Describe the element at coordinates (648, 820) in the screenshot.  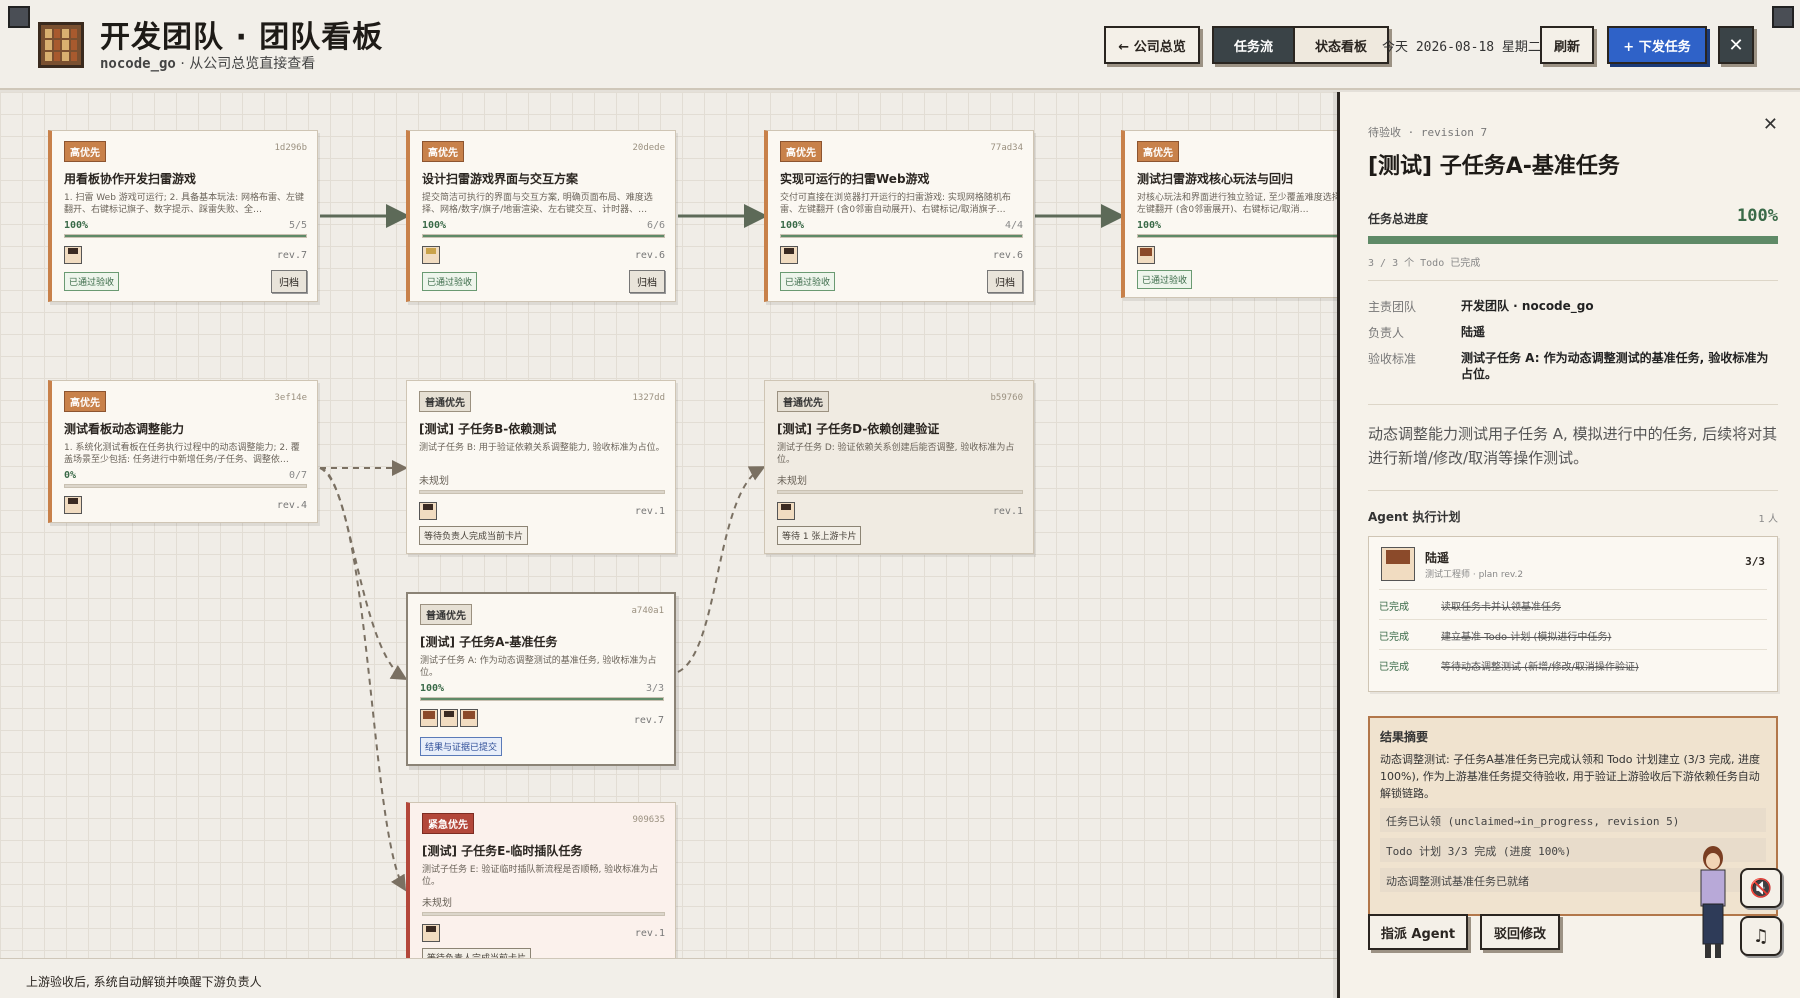
I see `card-id: 909635` at that location.